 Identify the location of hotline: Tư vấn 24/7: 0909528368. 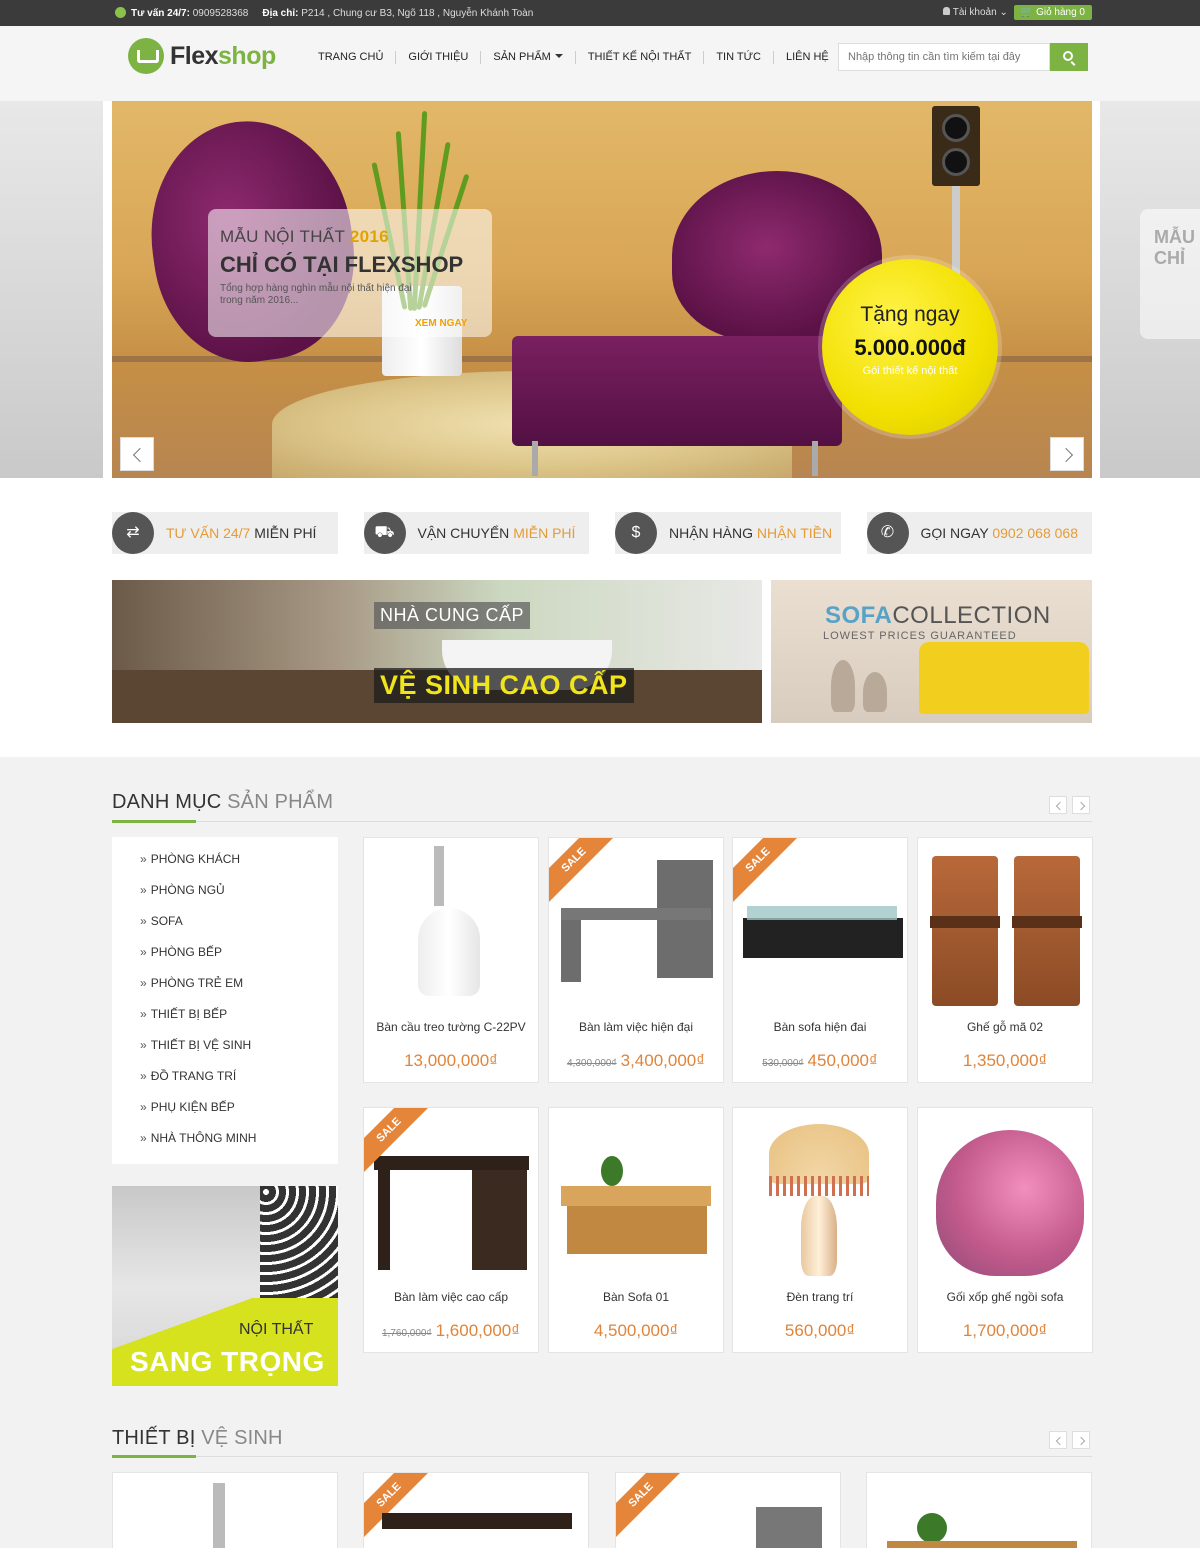
(181, 13).